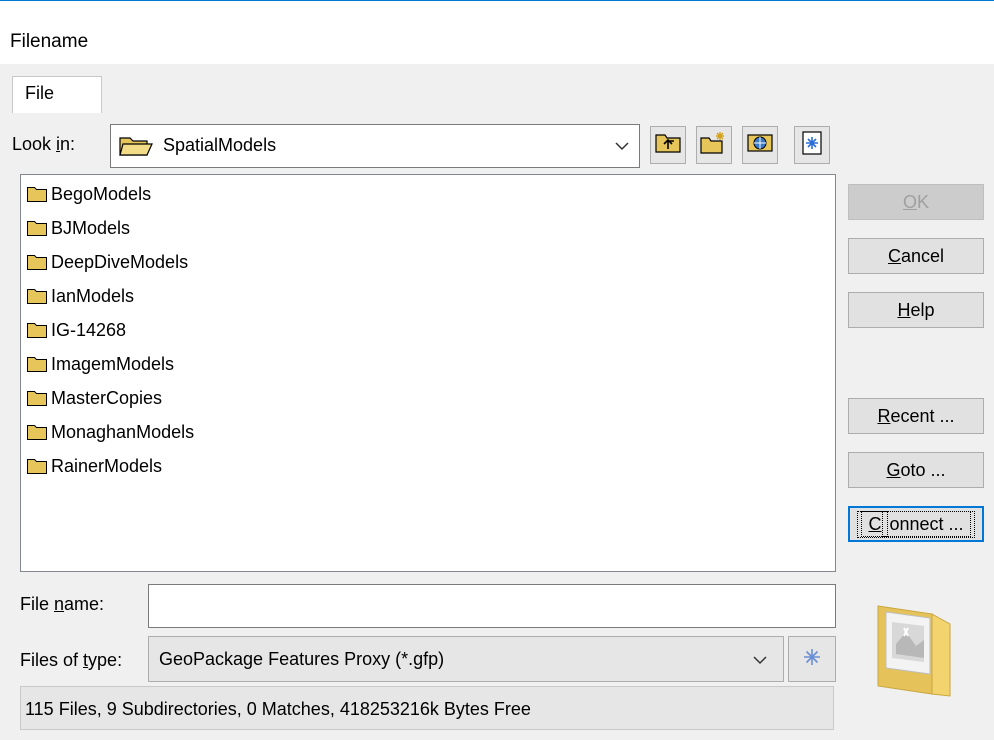  What do you see at coordinates (57, 96) in the screenshot?
I see `tab-file: File` at bounding box center [57, 96].